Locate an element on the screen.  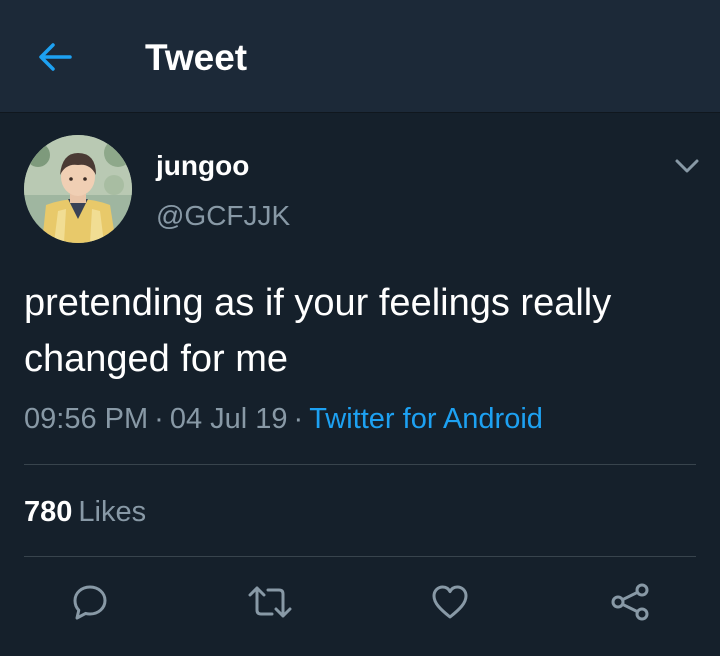
share-icon is located at coordinates (630, 602).